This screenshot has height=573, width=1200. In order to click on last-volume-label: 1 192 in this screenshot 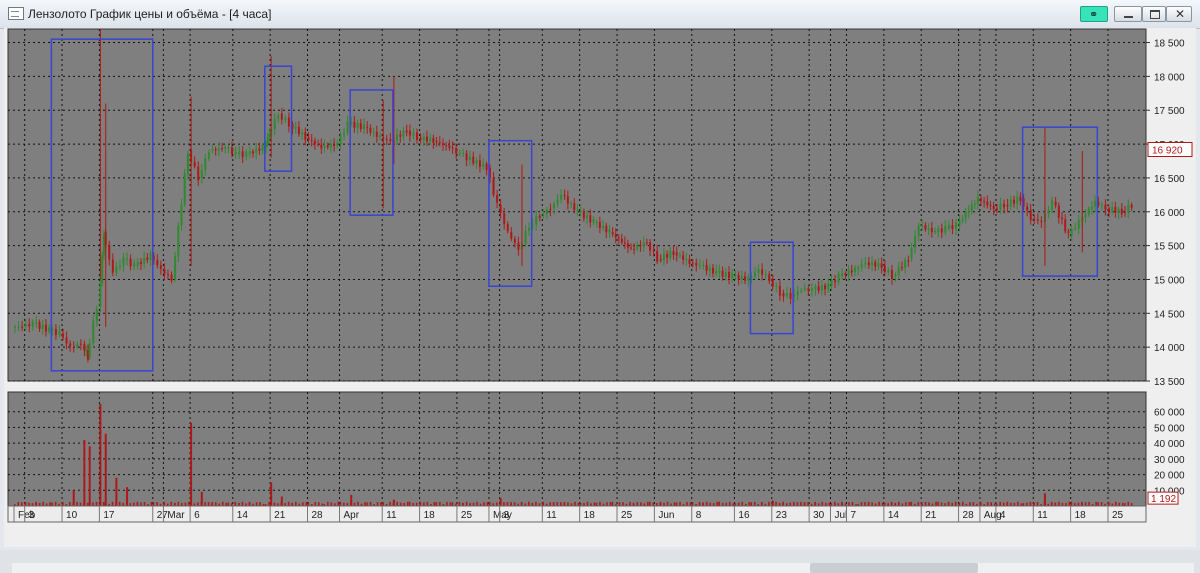, I will do `click(1163, 499)`.